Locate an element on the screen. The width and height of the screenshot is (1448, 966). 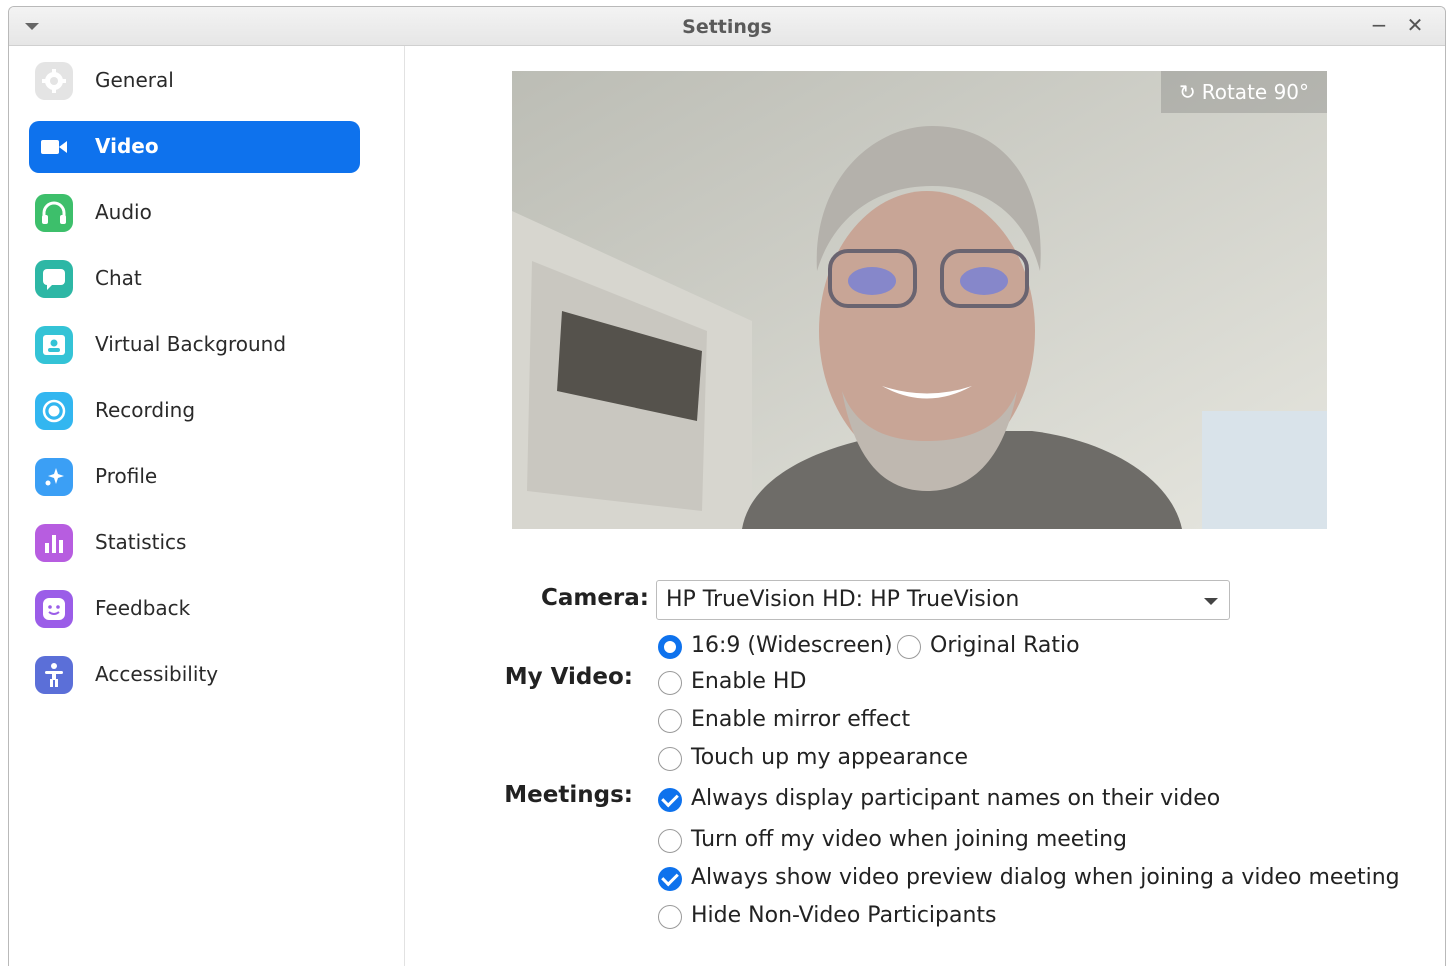
sidebar-item-feedback: Feedback is located at coordinates (194, 609).